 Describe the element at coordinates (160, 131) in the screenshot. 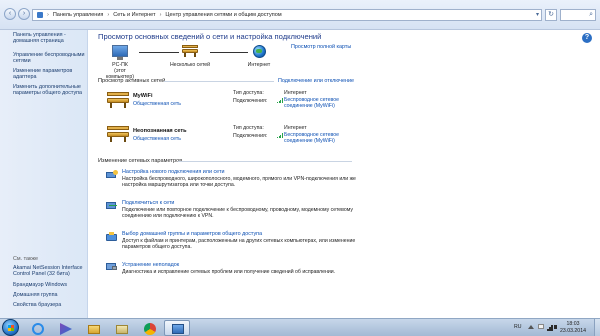

I see `network-name: Неопознанная сеть` at that location.